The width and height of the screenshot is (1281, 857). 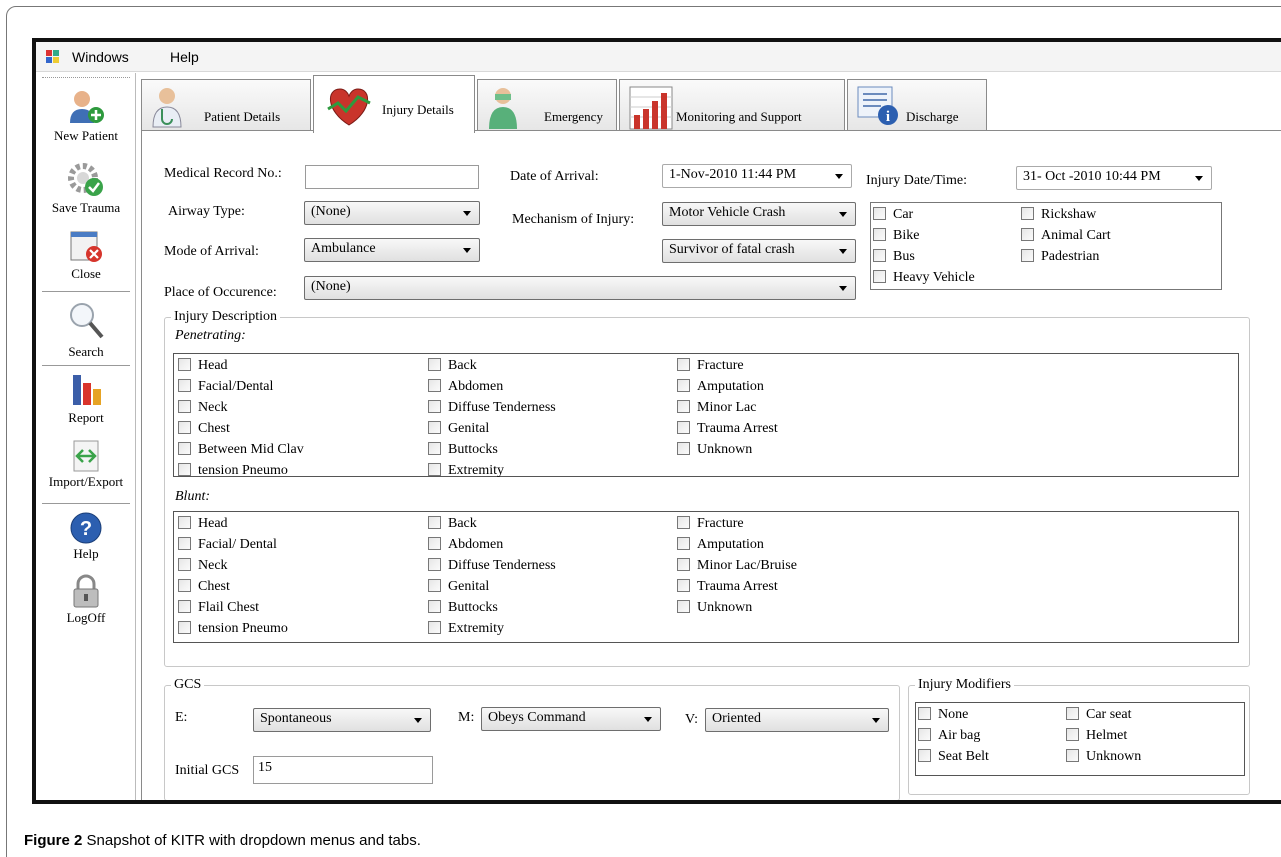 What do you see at coordinates (492, 566) in the screenshot?
I see `blunt-diffuse-tenderness-checkbox: Diffuse Tenderness` at bounding box center [492, 566].